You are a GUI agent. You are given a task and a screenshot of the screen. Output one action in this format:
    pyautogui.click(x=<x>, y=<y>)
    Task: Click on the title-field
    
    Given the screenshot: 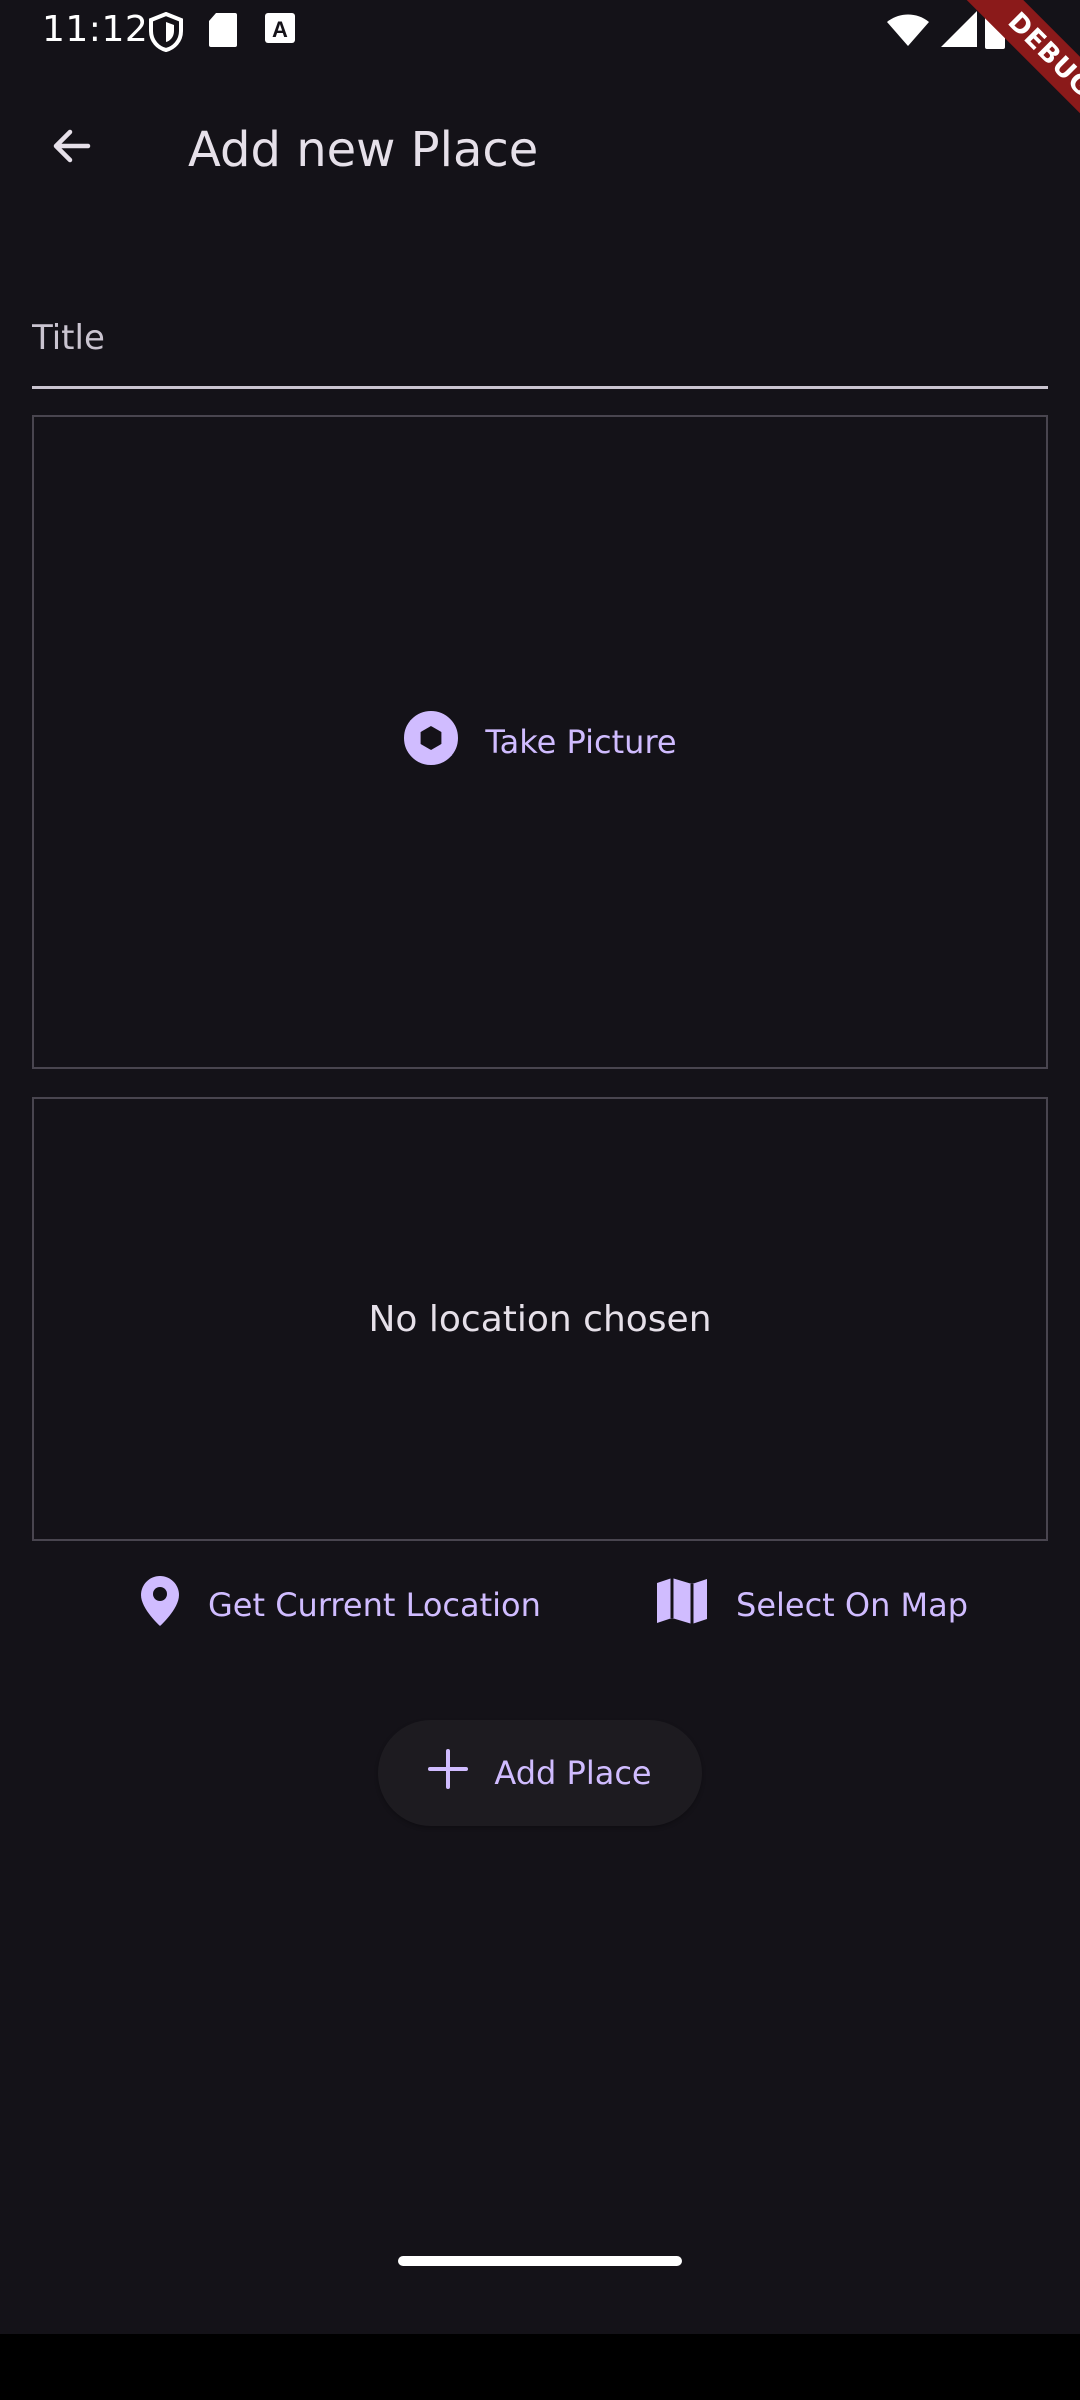 What is the action you would take?
    pyautogui.click(x=540, y=329)
    